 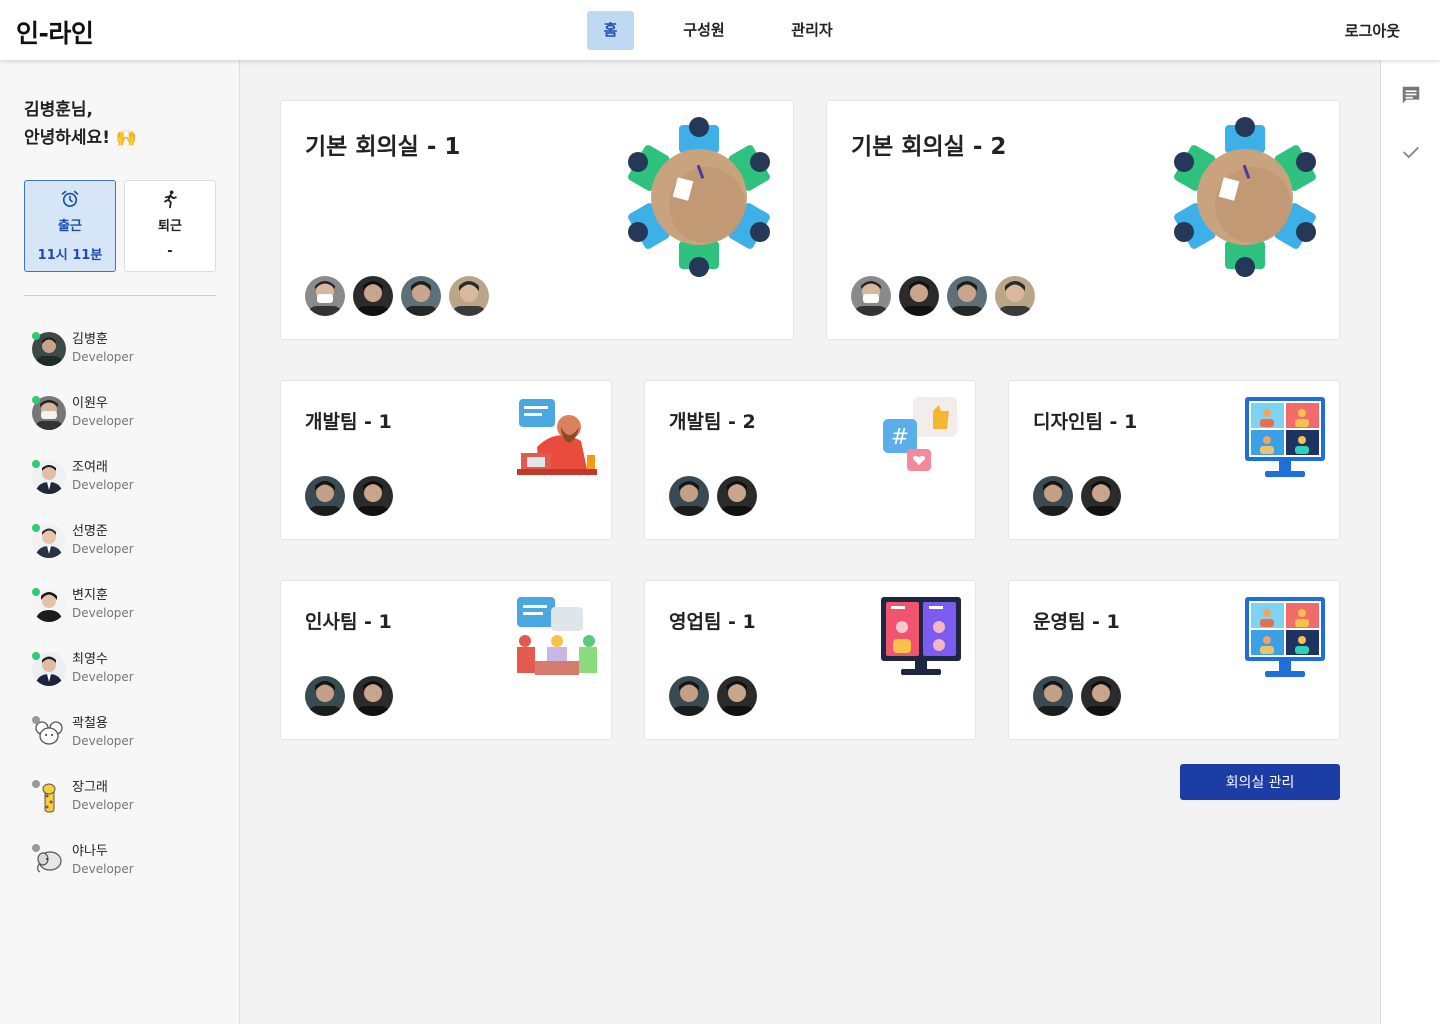 What do you see at coordinates (90, 723) in the screenshot?
I see `member-name: 곽철용` at bounding box center [90, 723].